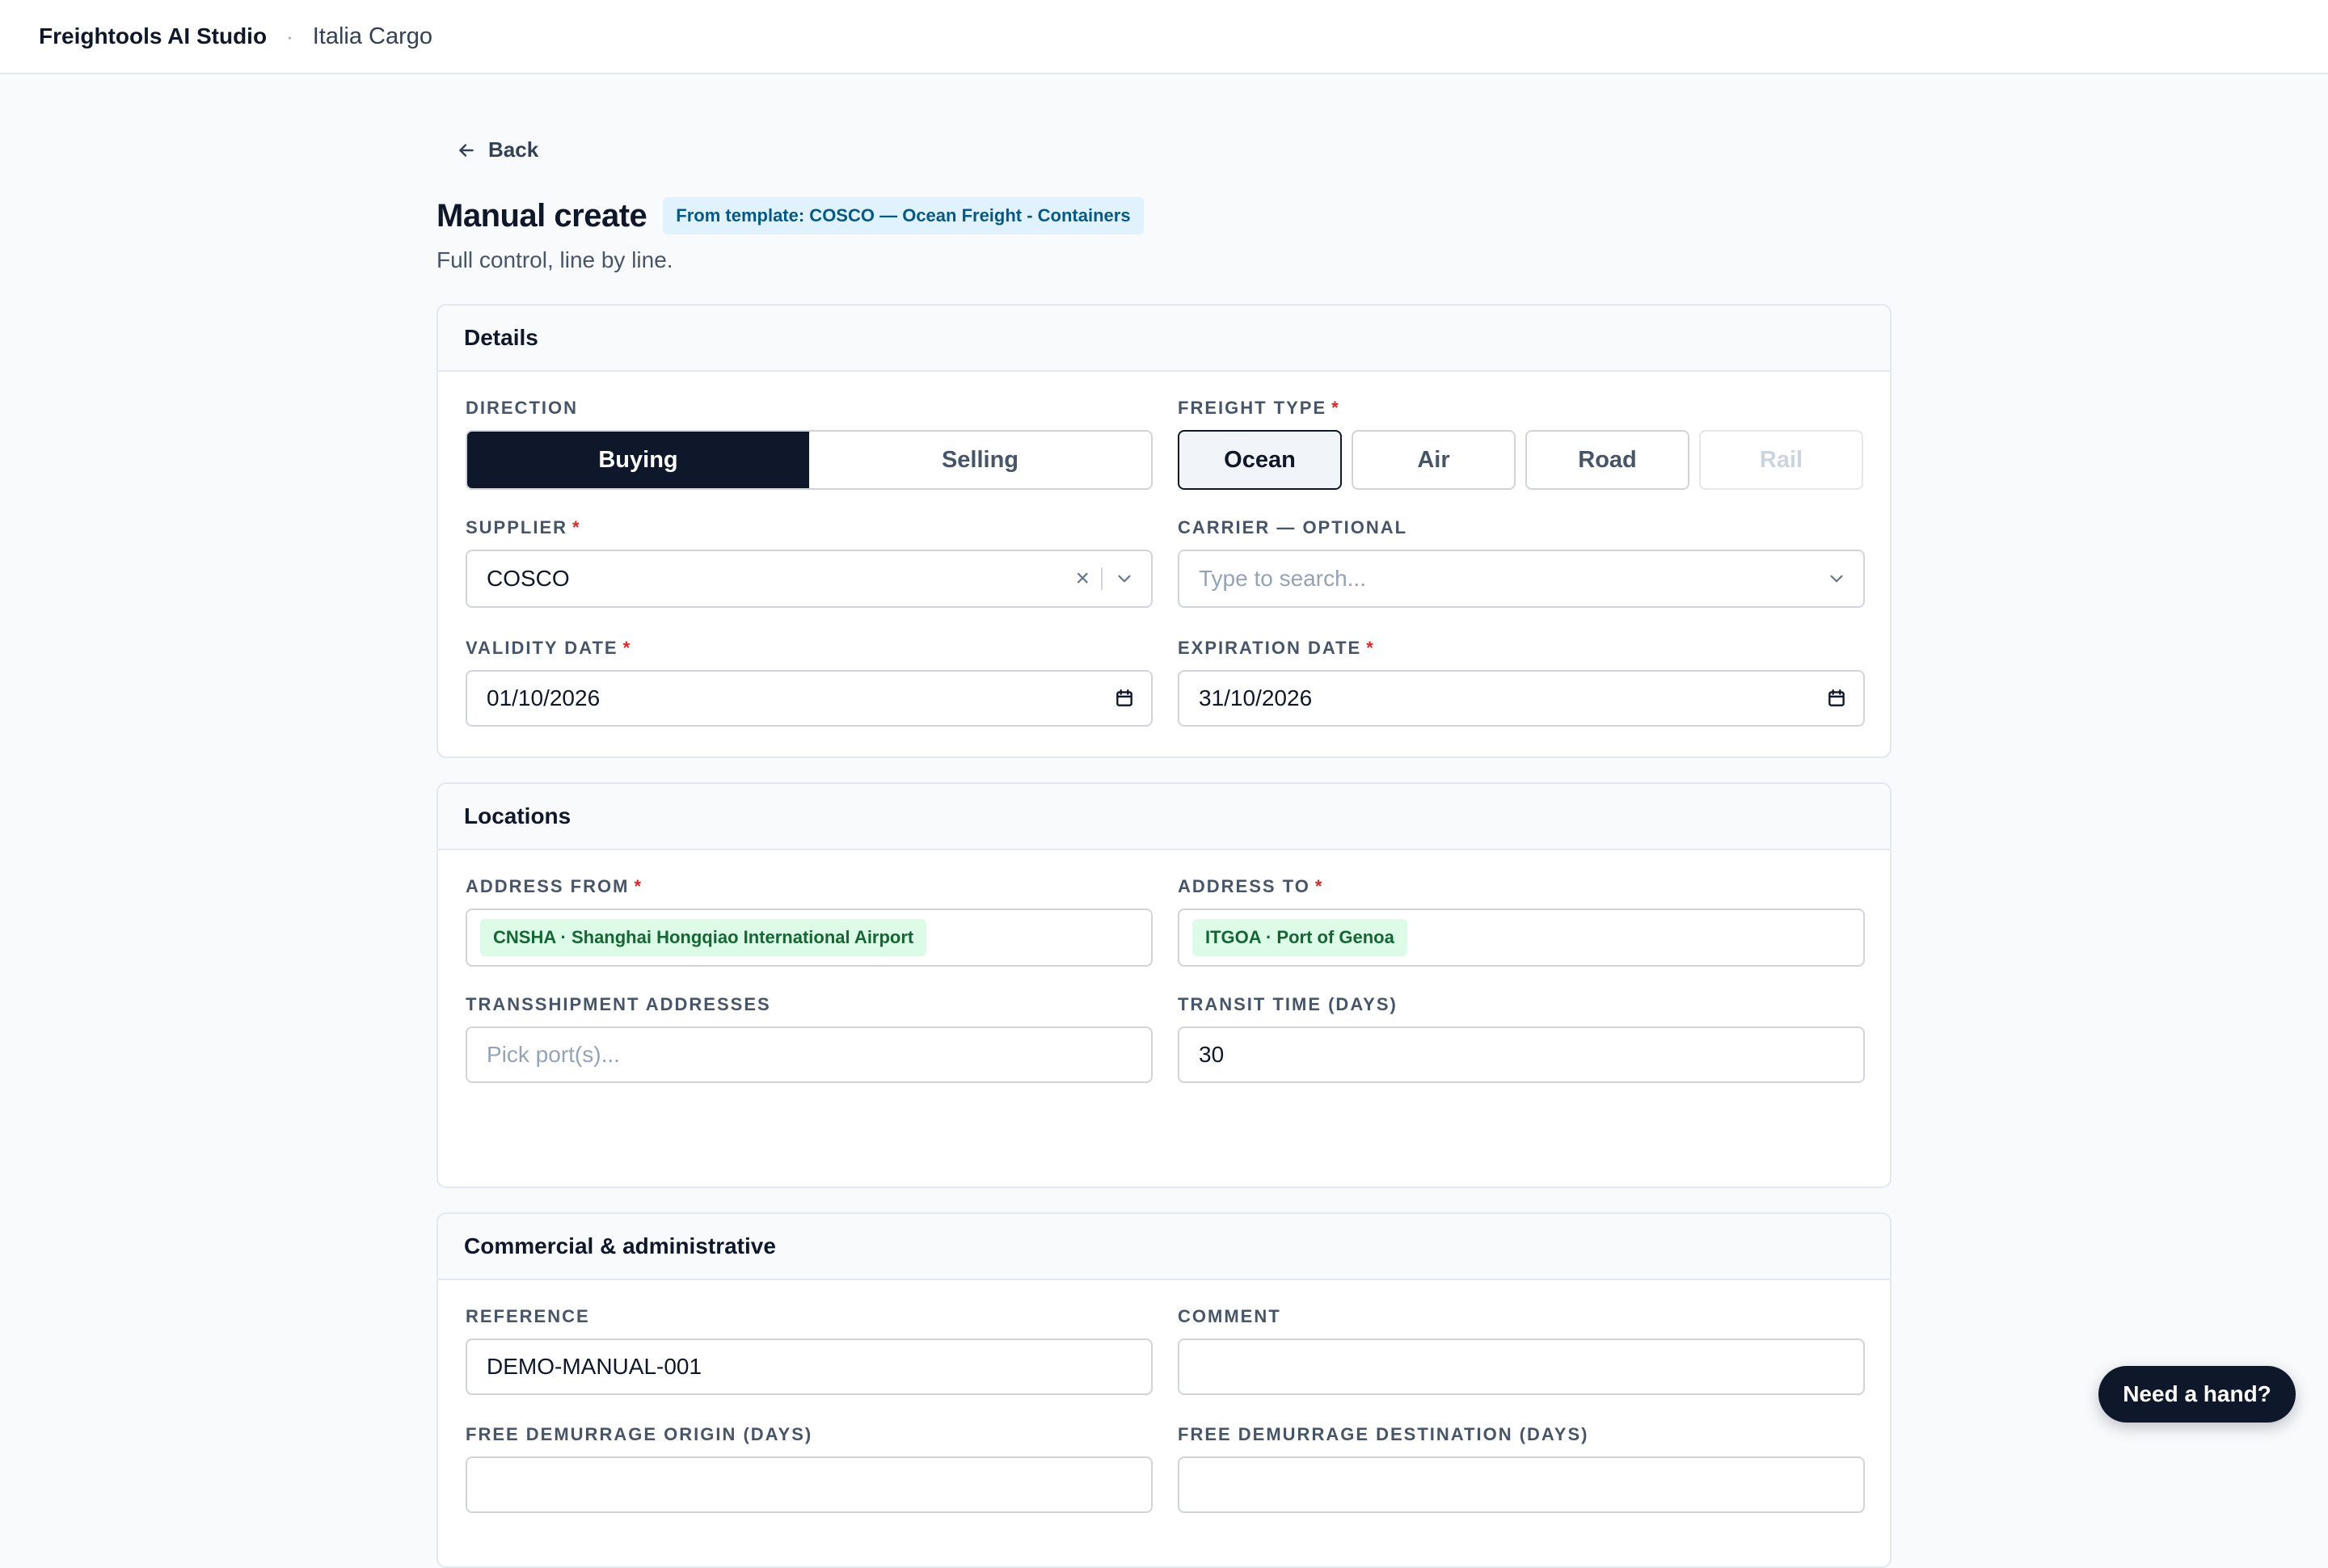 This screenshot has width=2328, height=1568. What do you see at coordinates (1164, 339) in the screenshot?
I see `details-card-title: Details` at bounding box center [1164, 339].